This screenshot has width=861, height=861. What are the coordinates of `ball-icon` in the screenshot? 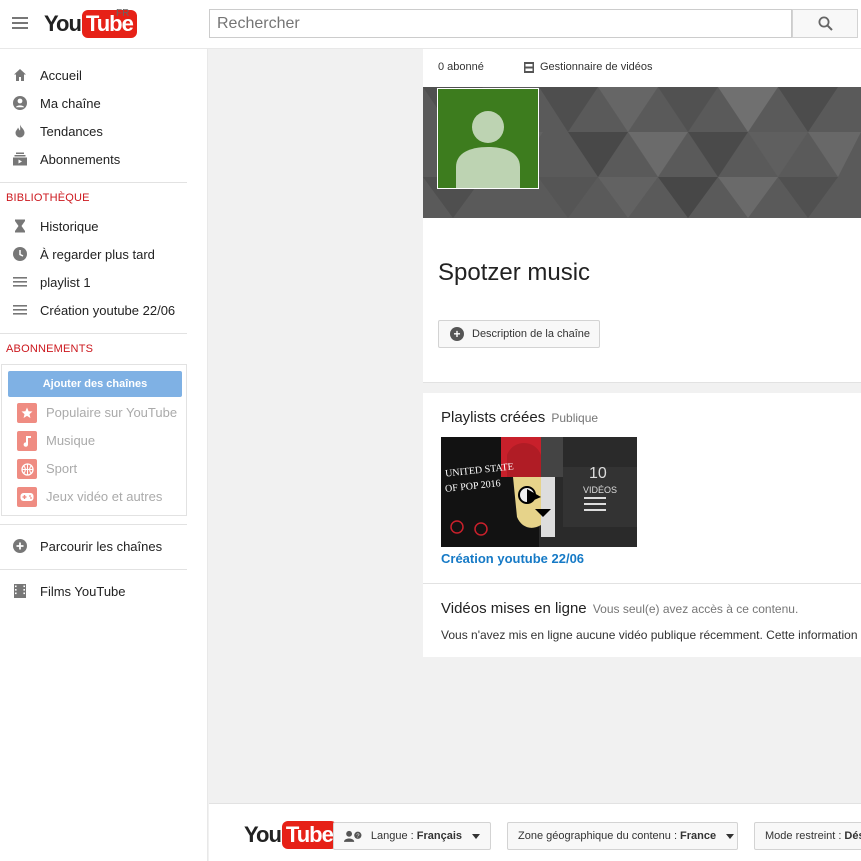 It's located at (27, 469).